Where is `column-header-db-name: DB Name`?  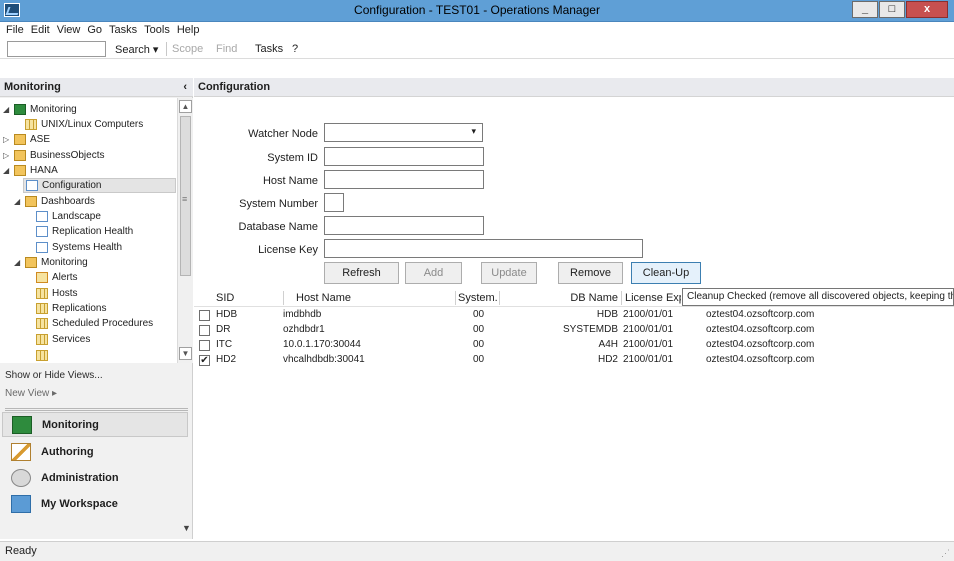 column-header-db-name: DB Name is located at coordinates (561, 298).